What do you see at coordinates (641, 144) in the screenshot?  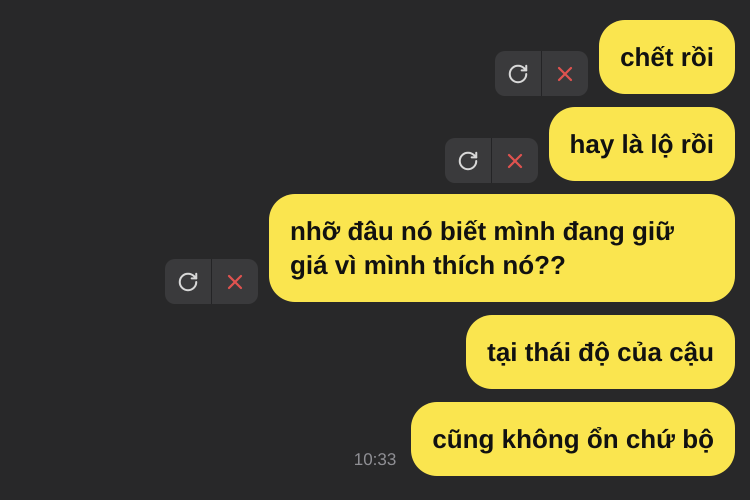 I see `message-bubble: hay là lộ rồi` at bounding box center [641, 144].